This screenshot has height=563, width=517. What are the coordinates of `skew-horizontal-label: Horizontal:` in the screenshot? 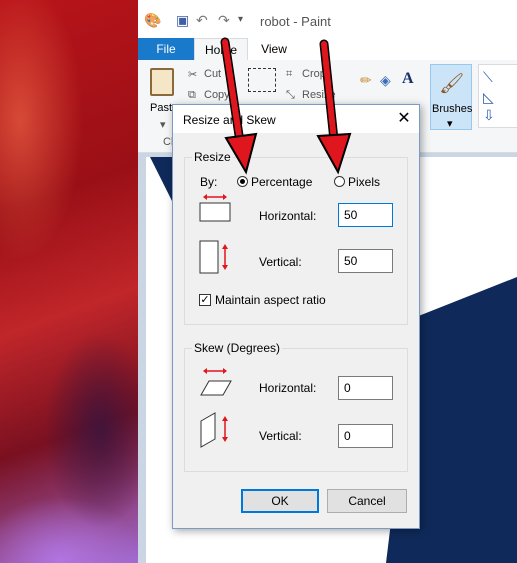 It's located at (288, 388).